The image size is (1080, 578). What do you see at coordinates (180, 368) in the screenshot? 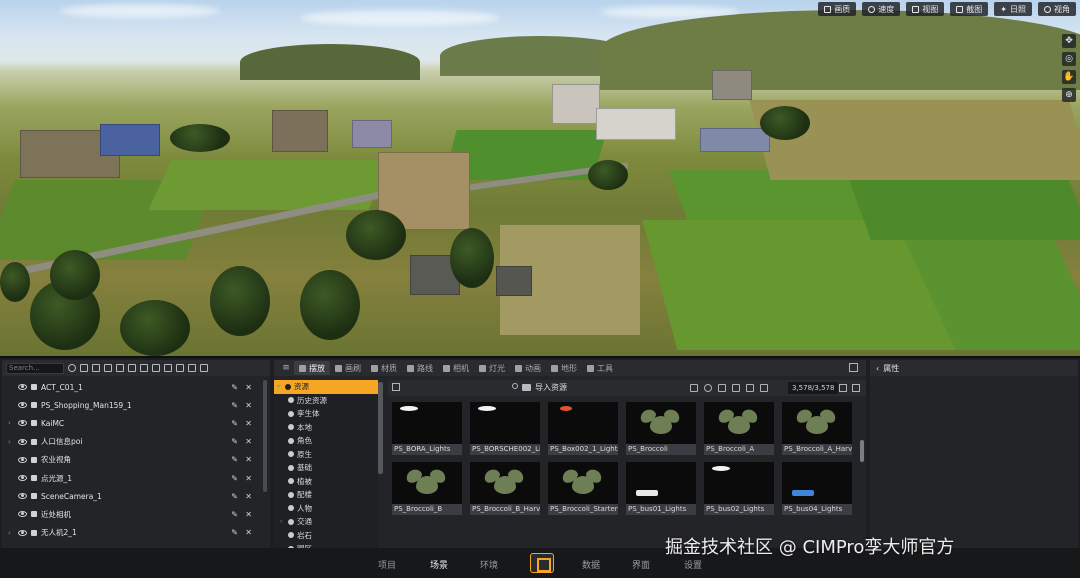
I see `list-icon` at bounding box center [180, 368].